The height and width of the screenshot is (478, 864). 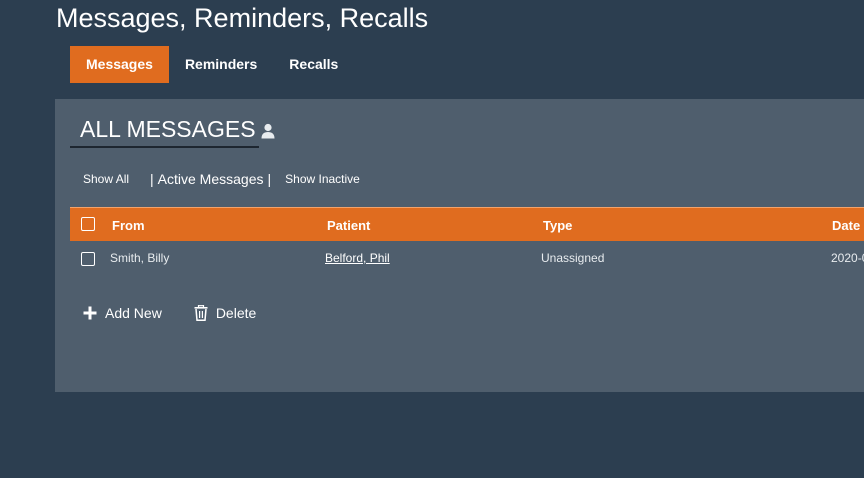 I want to click on section-header: ALL MESSAGES, so click(x=164, y=130).